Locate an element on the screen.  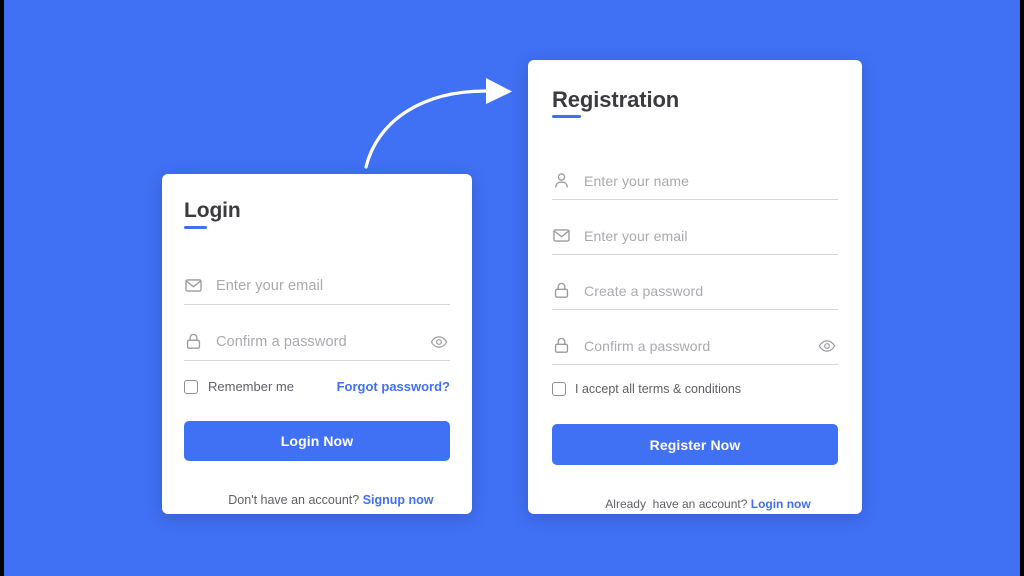
signup-now-link: Signup now is located at coordinates (398, 500).